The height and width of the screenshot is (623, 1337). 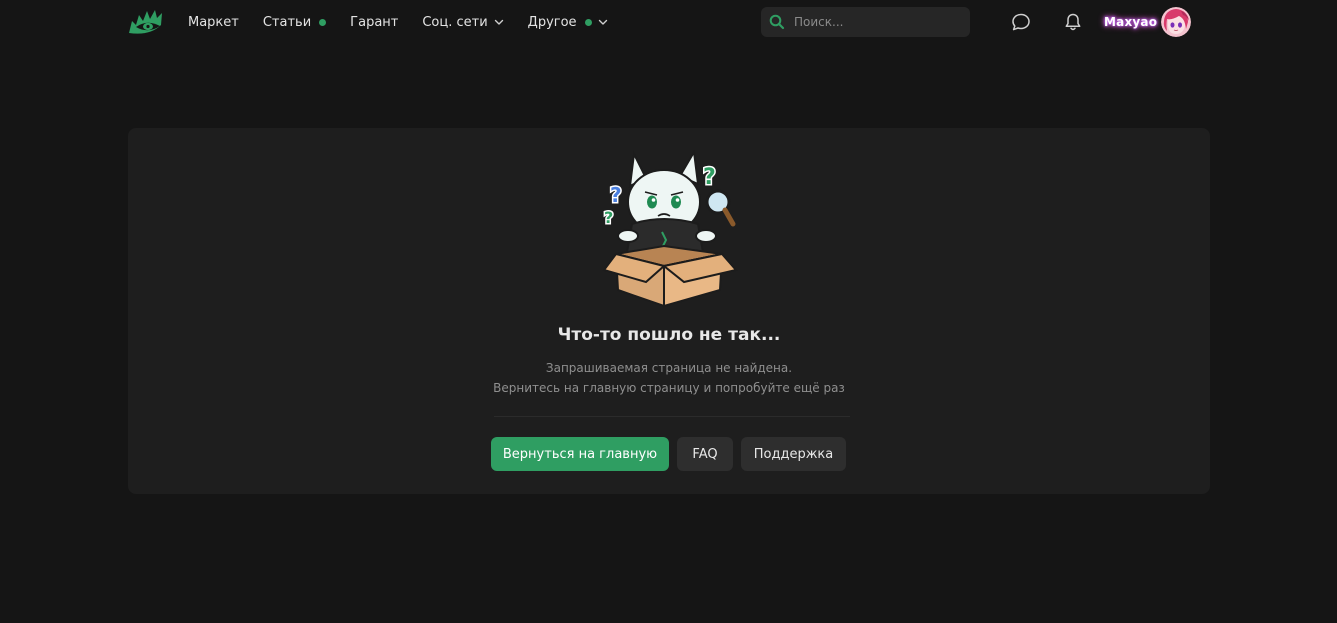 I want to click on logo-icon, so click(x=146, y=22).